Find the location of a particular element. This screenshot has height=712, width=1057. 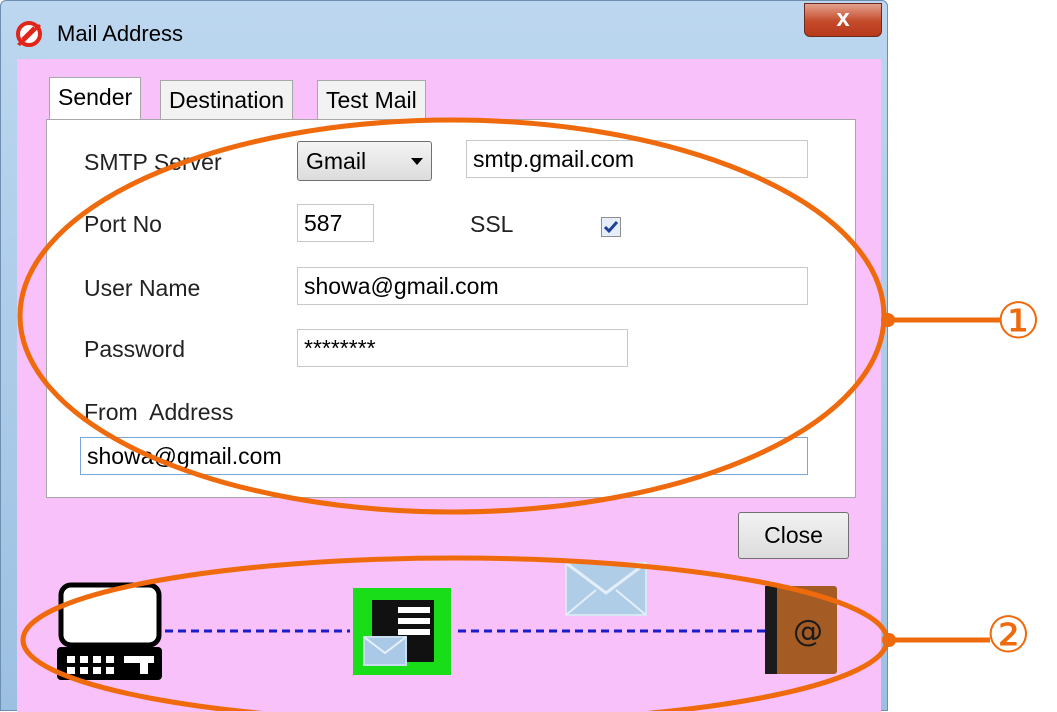

address-book-icon: @ is located at coordinates (801, 630).